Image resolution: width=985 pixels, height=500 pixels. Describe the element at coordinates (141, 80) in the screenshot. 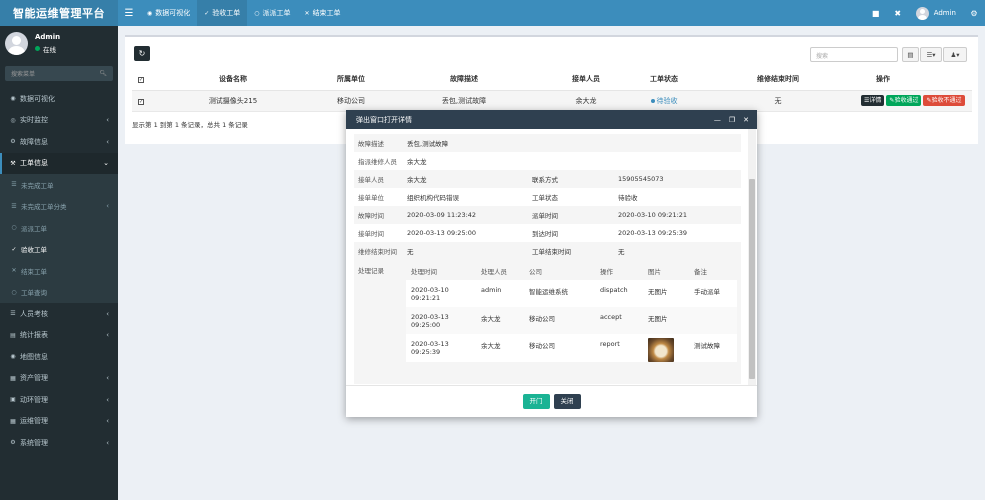

I see `select-all-checkbox: ✓` at that location.